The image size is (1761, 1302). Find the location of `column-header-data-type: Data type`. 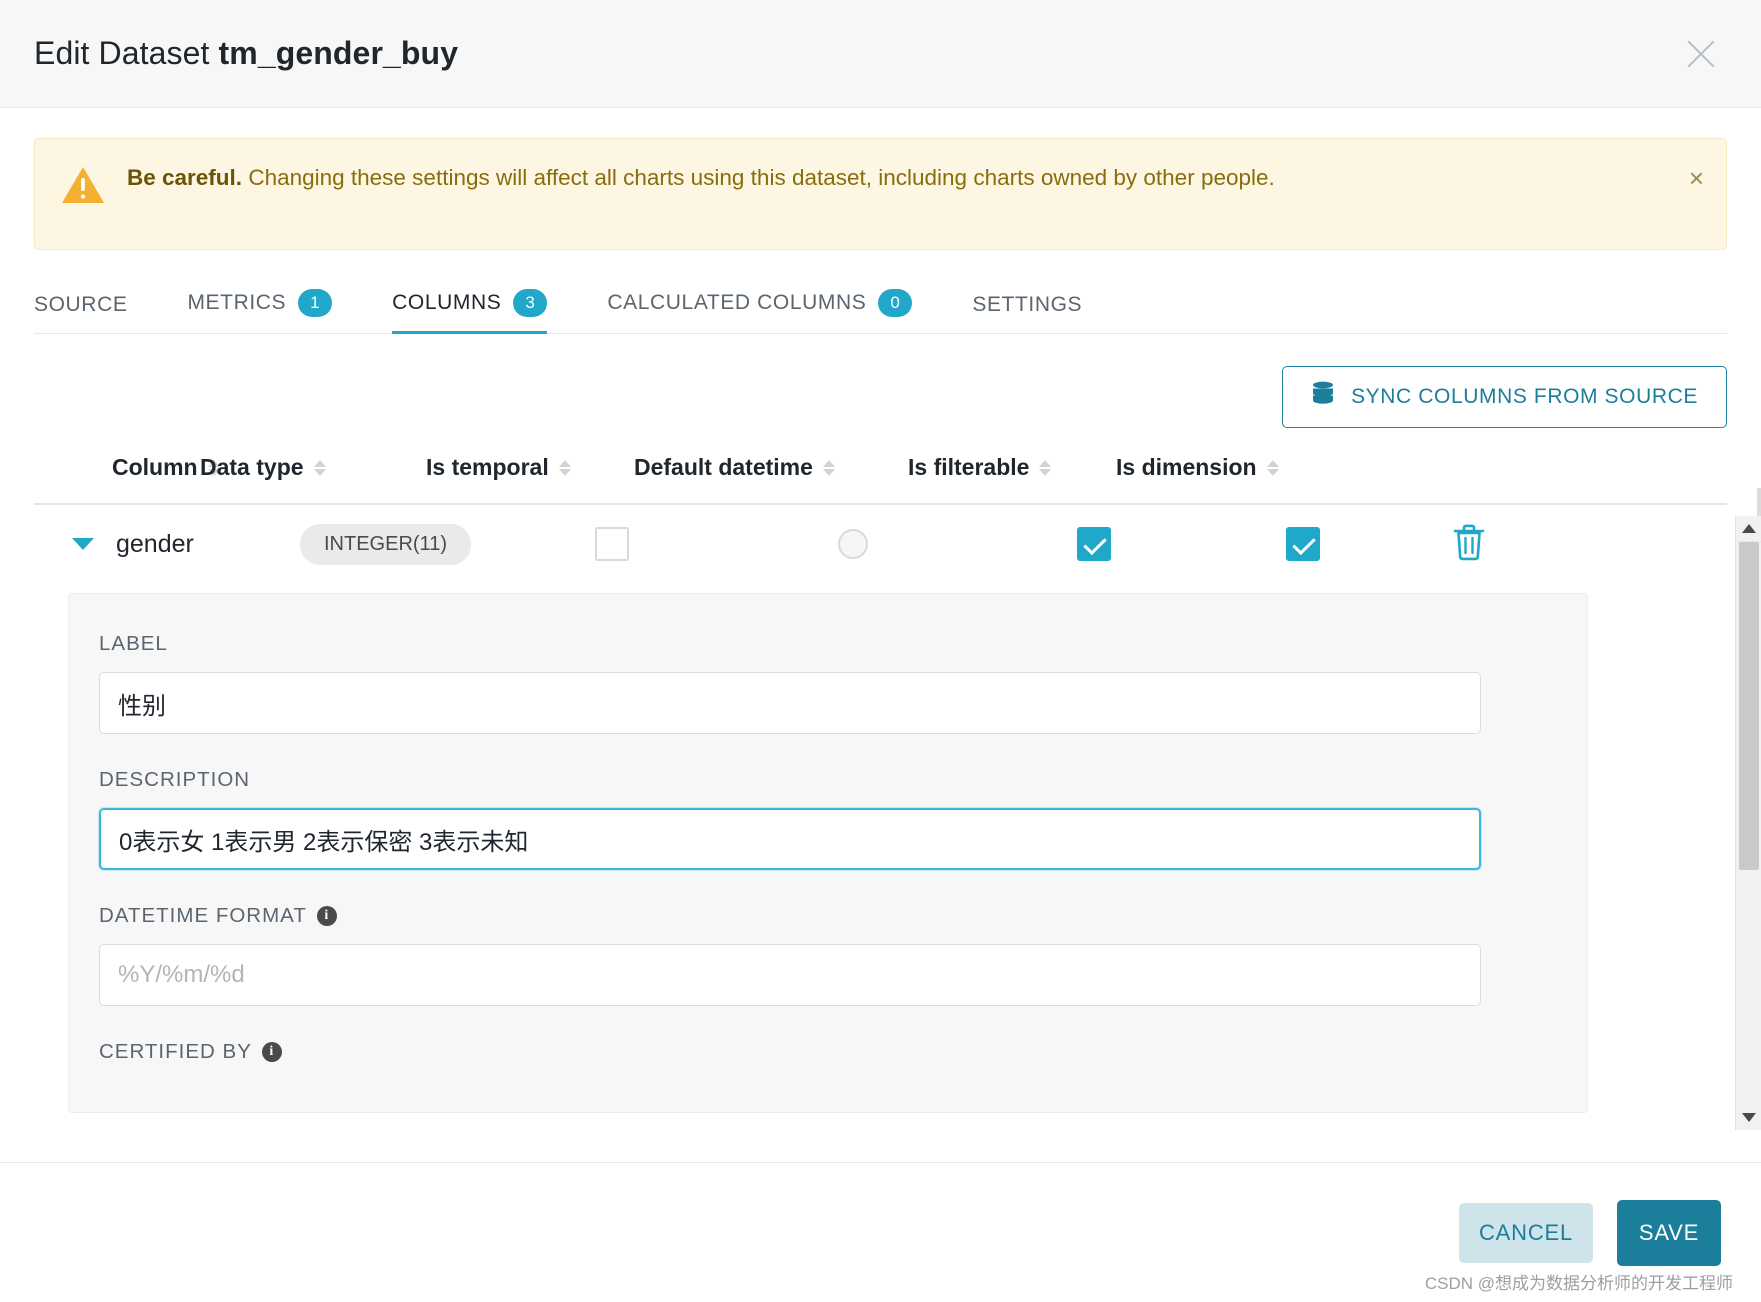

column-header-data-type: Data type is located at coordinates (313, 467).